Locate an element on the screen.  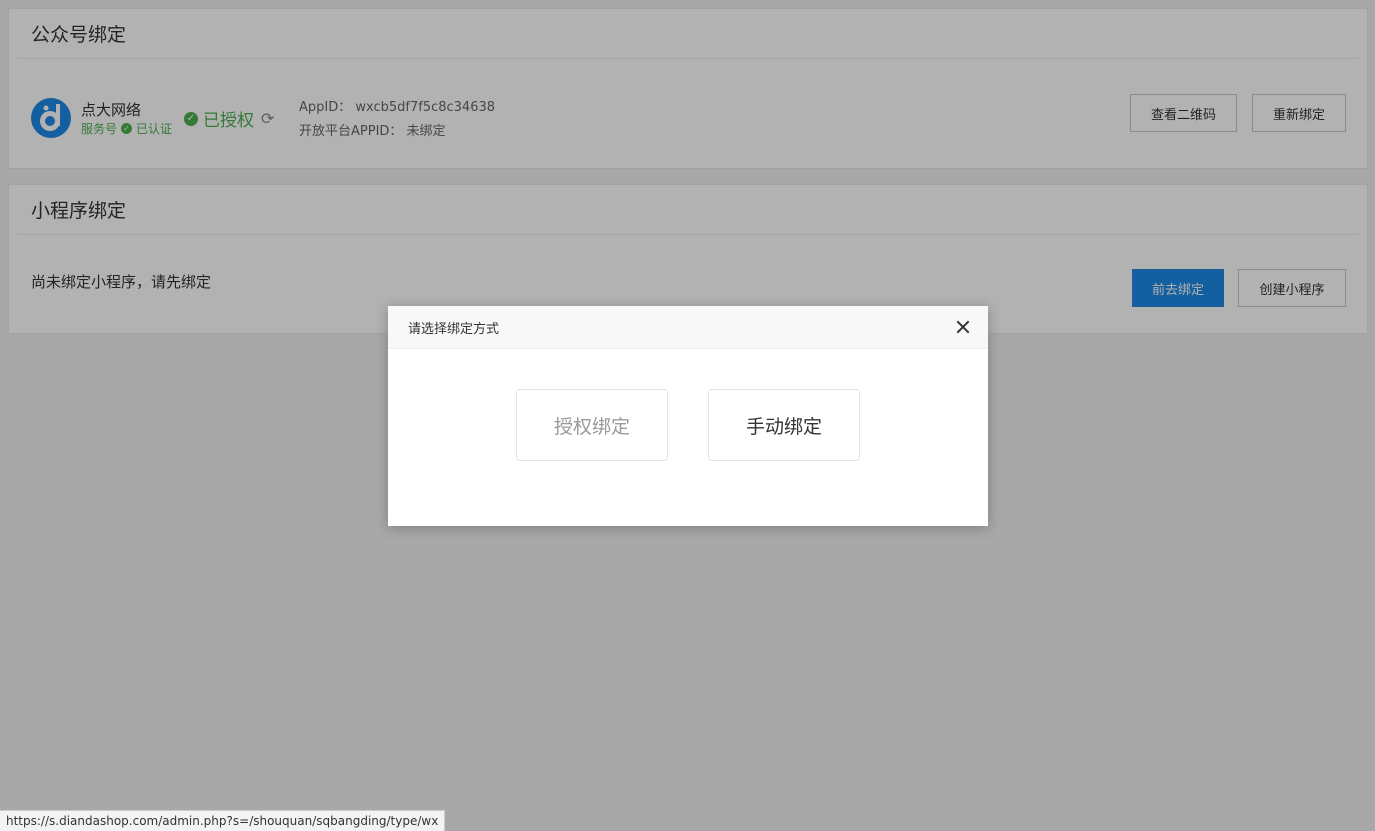
close-icon is located at coordinates (963, 327).